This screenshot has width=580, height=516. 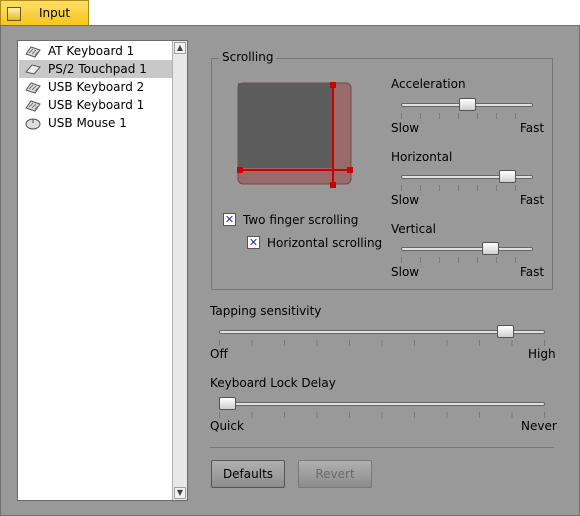 What do you see at coordinates (405, 128) in the screenshot?
I see `acceleration-min-label: Slow` at bounding box center [405, 128].